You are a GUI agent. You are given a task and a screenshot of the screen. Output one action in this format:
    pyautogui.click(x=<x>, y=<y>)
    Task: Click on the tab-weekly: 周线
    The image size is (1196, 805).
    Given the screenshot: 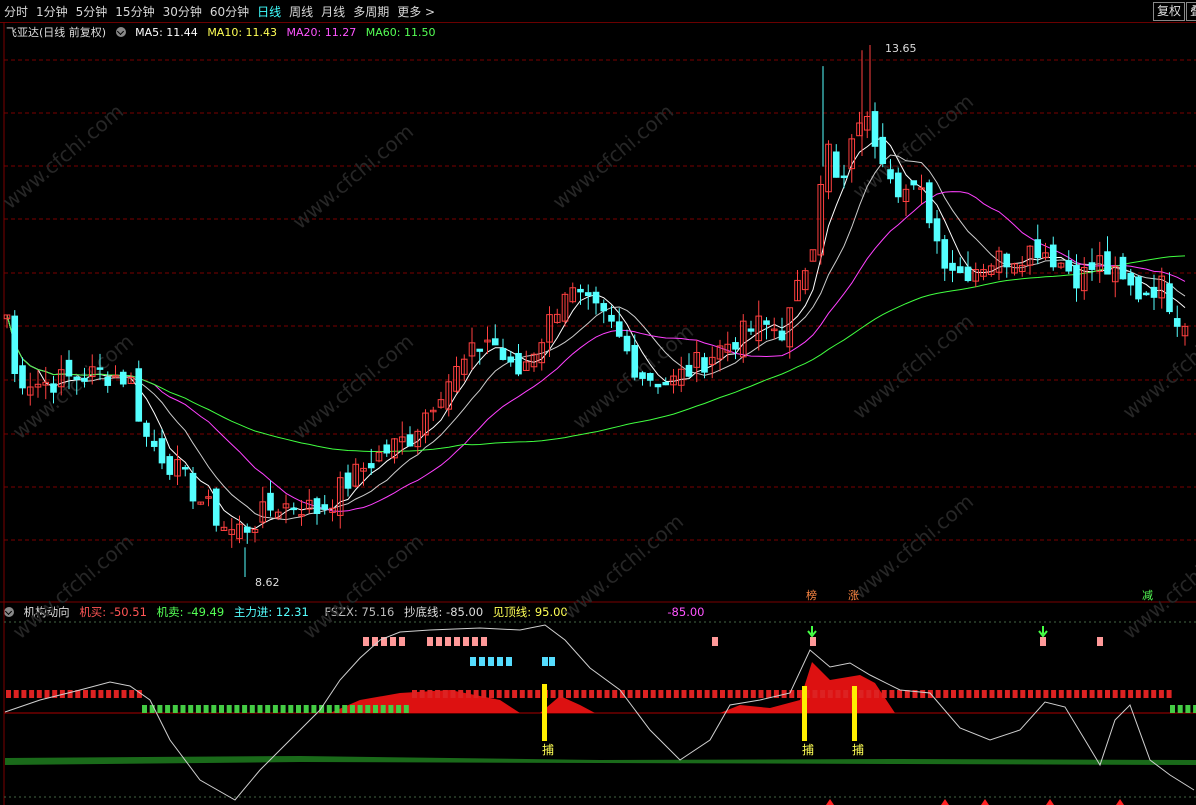 What is the action you would take?
    pyautogui.click(x=301, y=11)
    